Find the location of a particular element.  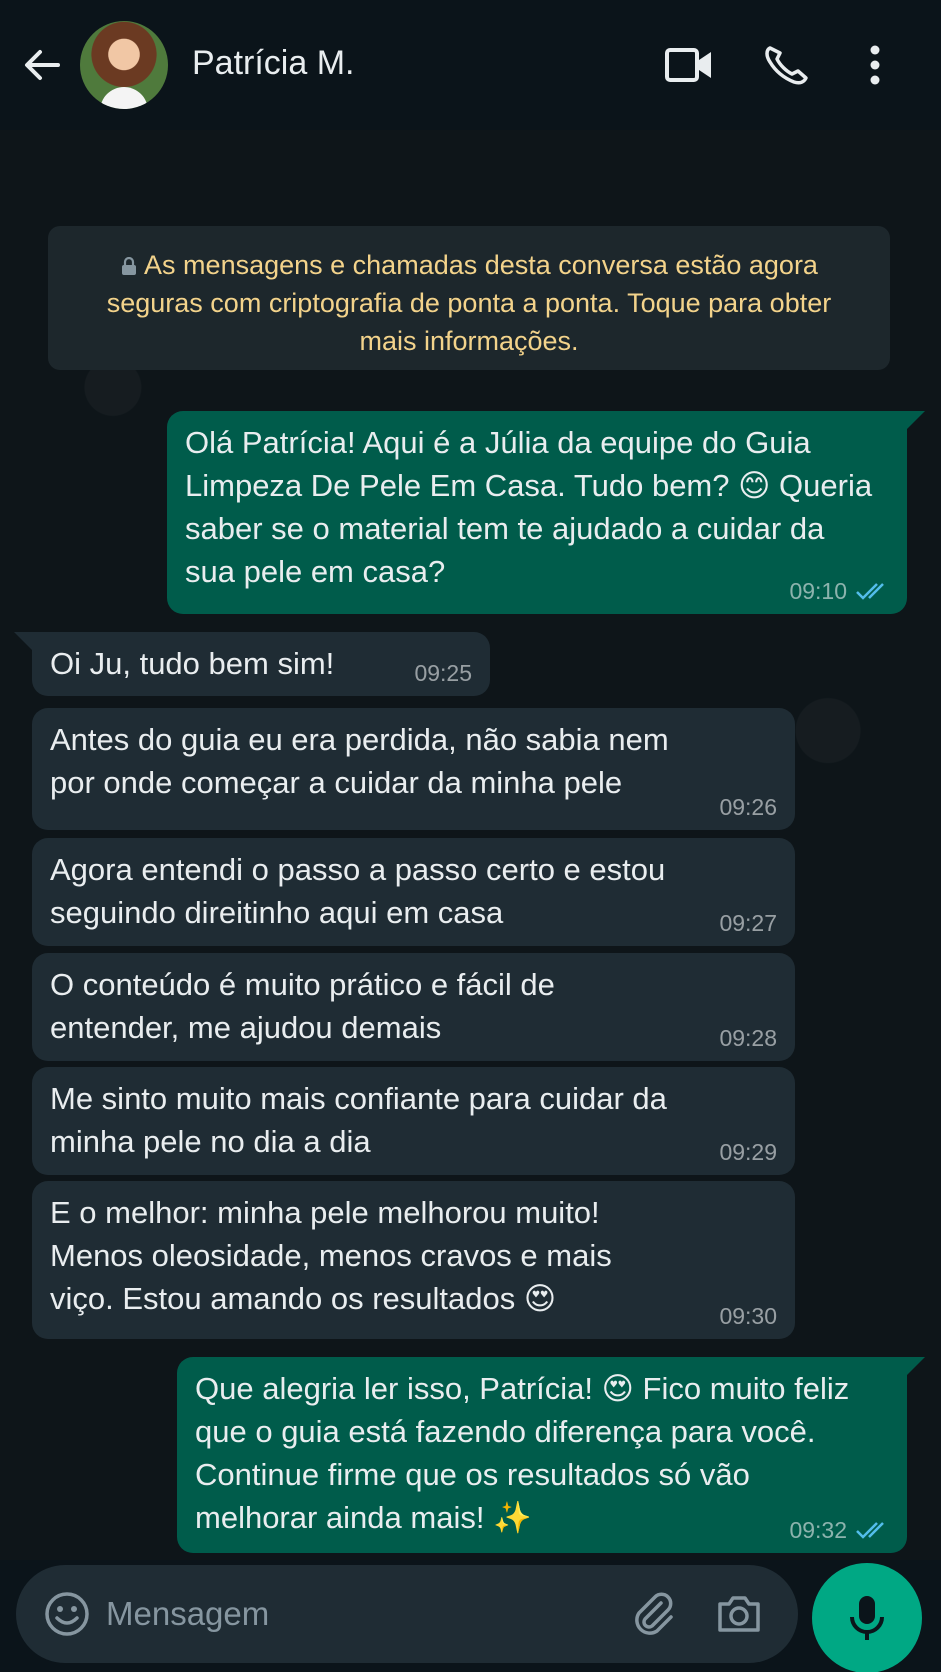

mic-button is located at coordinates (867, 1617).